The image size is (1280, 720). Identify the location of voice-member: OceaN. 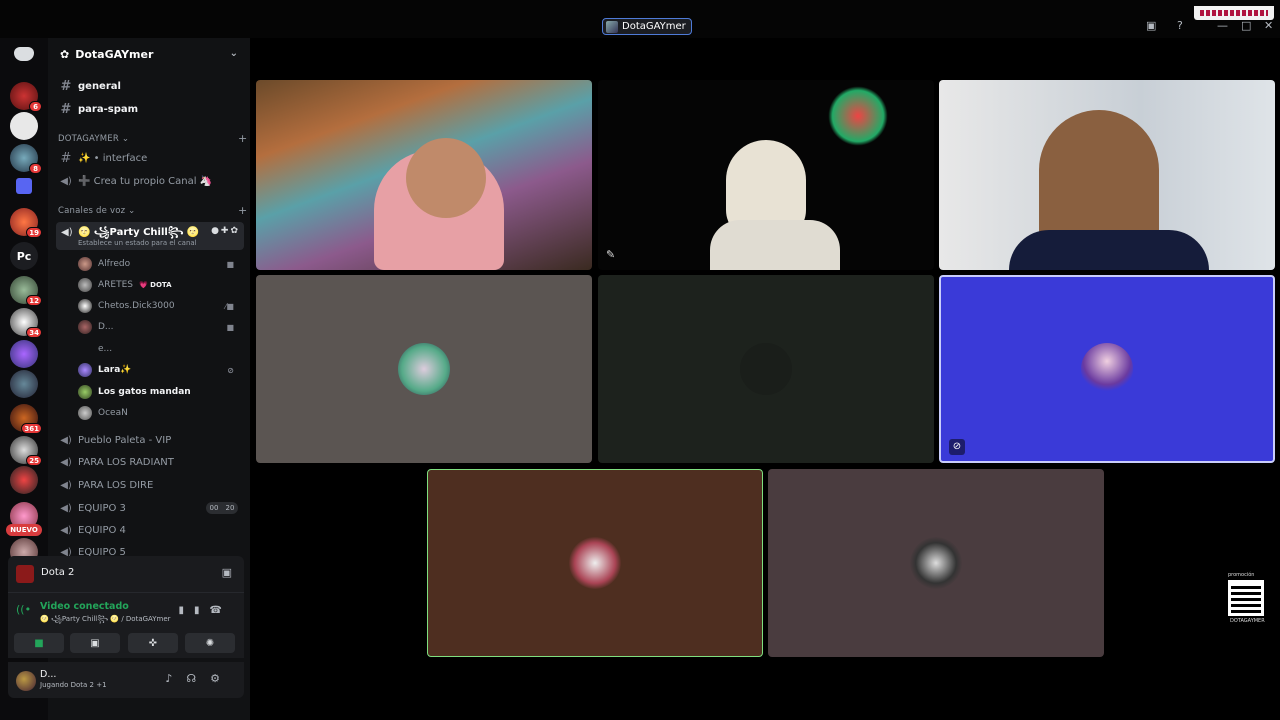
(160, 413).